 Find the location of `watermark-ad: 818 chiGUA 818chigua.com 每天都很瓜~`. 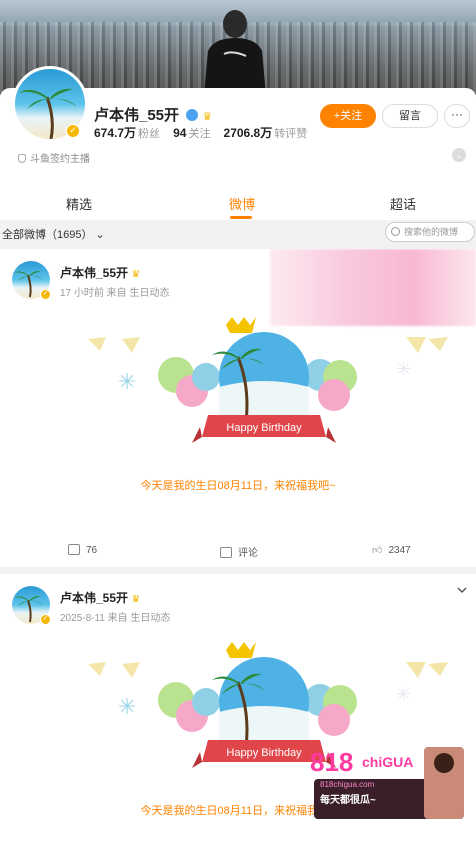

watermark-ad: 818 chiGUA 818chigua.com 每天都很瓜~ is located at coordinates (386, 783).